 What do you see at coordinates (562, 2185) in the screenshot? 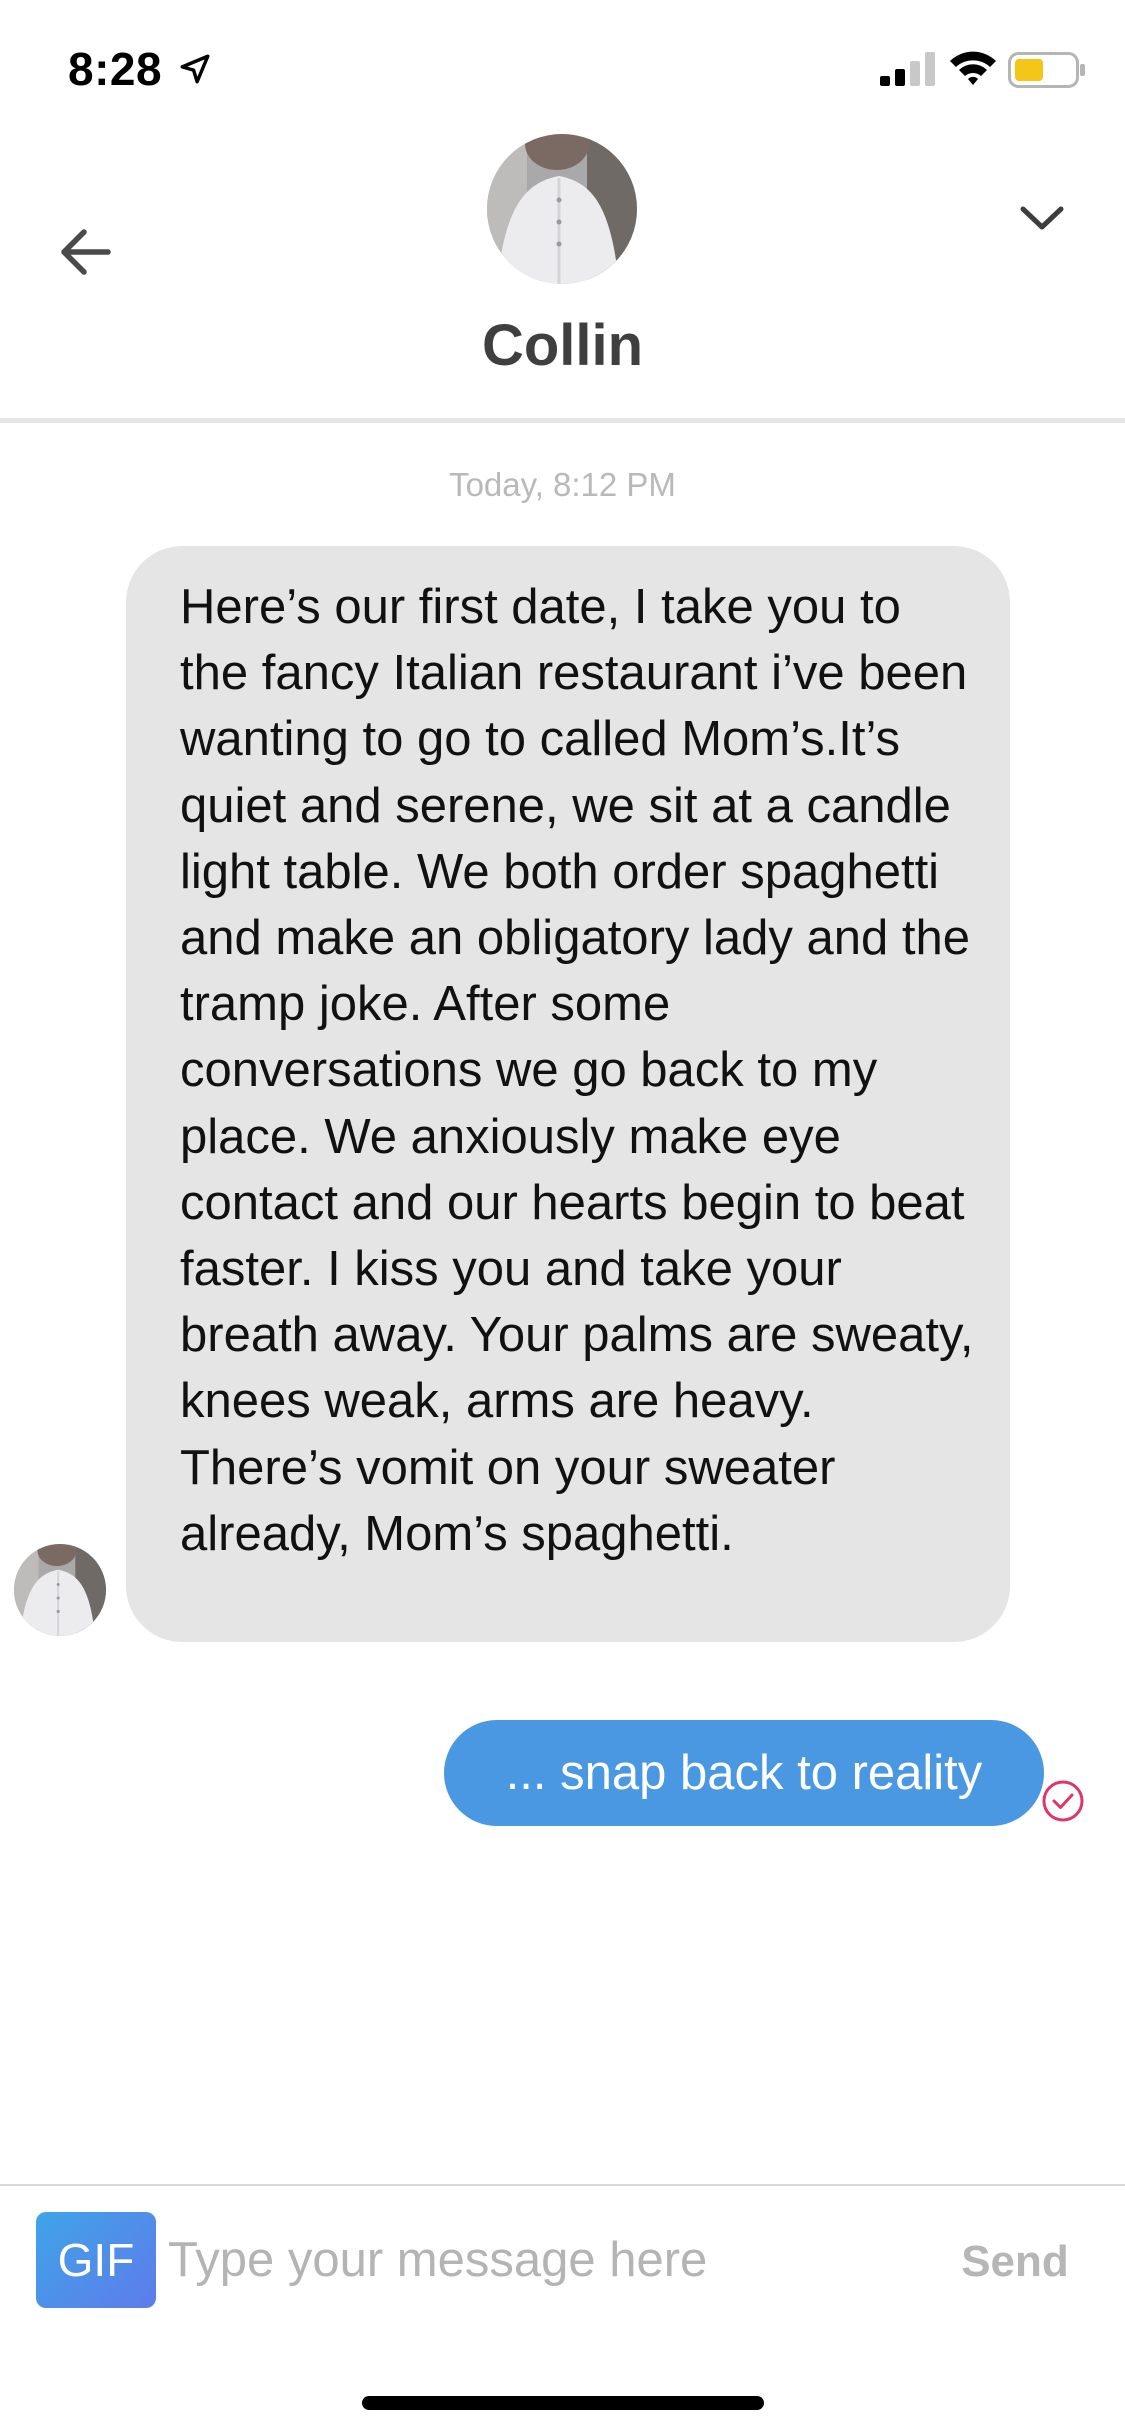
I see `composer-divider` at bounding box center [562, 2185].